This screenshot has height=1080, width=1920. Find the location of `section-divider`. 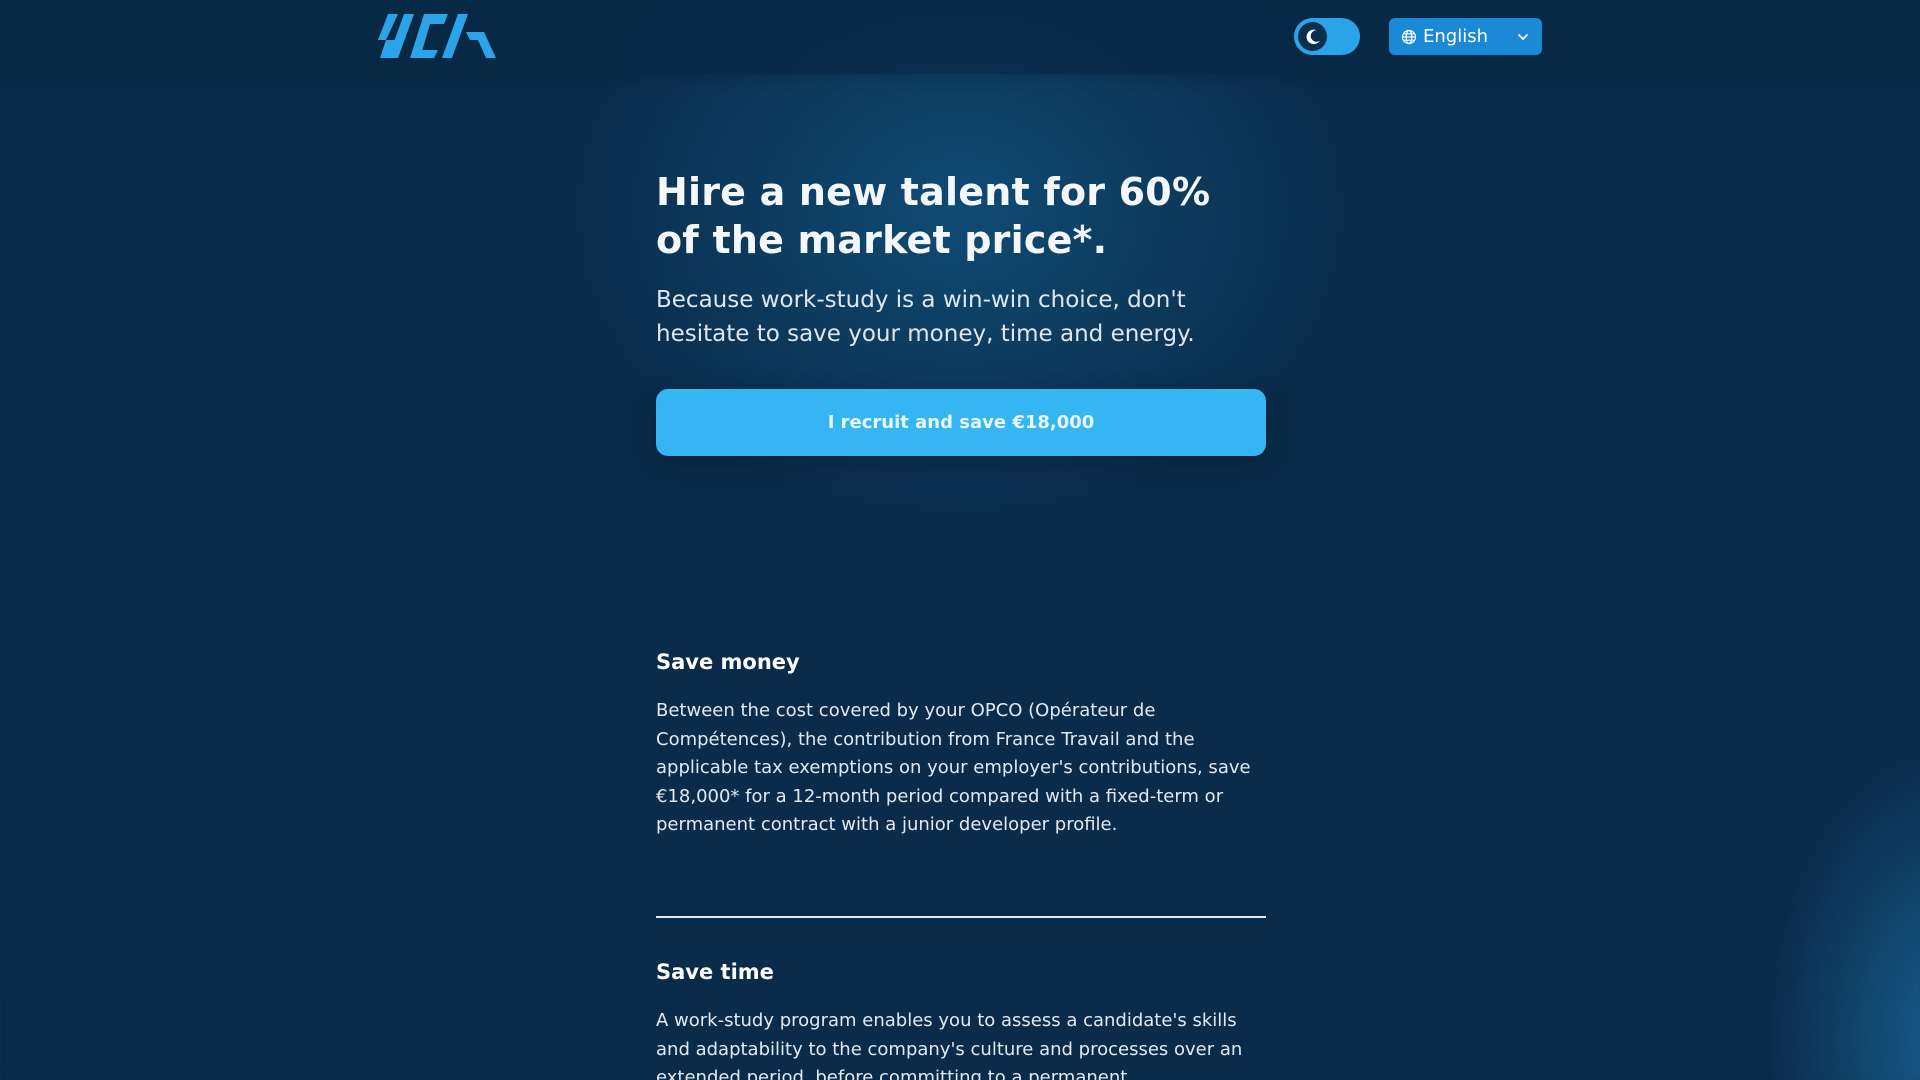

section-divider is located at coordinates (961, 917).